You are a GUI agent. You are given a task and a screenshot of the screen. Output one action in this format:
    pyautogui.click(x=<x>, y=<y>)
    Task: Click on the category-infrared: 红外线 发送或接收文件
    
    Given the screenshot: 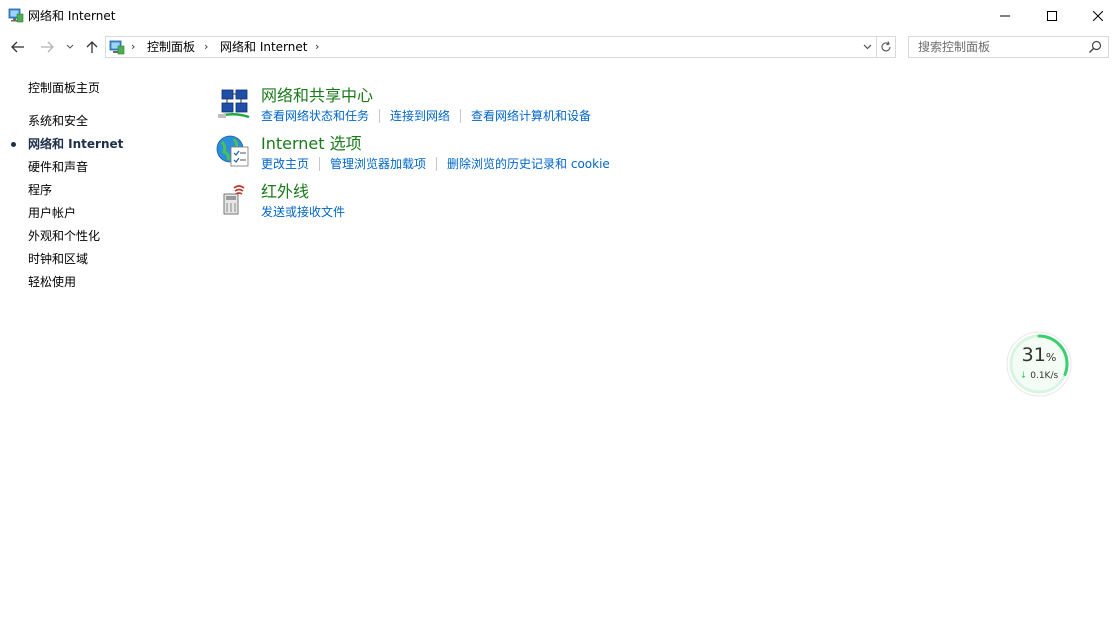 What is the action you would take?
    pyautogui.click(x=566, y=205)
    